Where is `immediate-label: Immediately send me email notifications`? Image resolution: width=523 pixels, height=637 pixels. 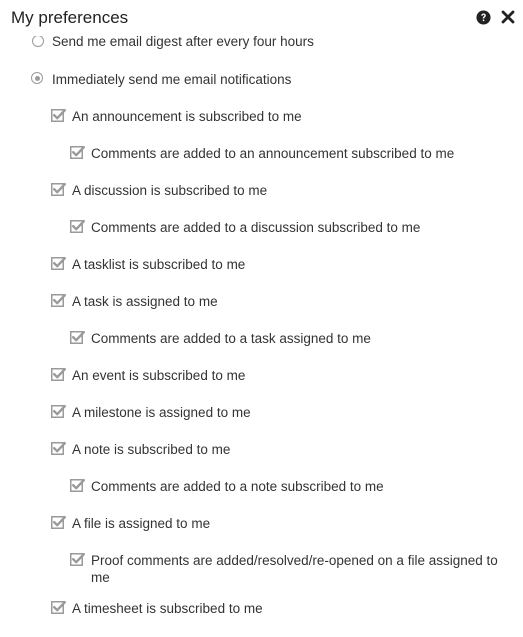
immediate-label: Immediately send me email notifications is located at coordinates (172, 79).